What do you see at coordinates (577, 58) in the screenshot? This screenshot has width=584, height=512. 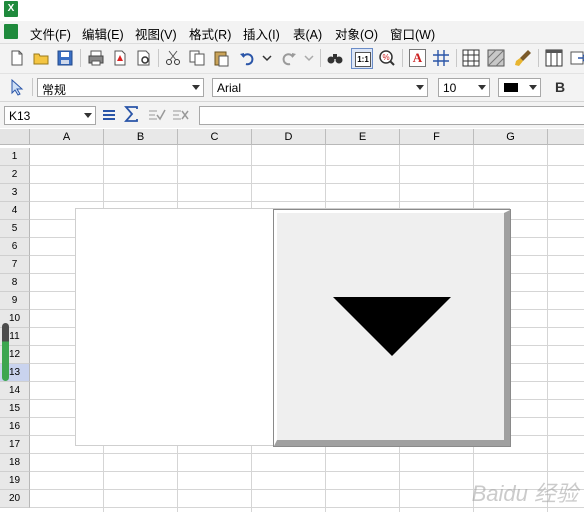 I see `export-icon` at bounding box center [577, 58].